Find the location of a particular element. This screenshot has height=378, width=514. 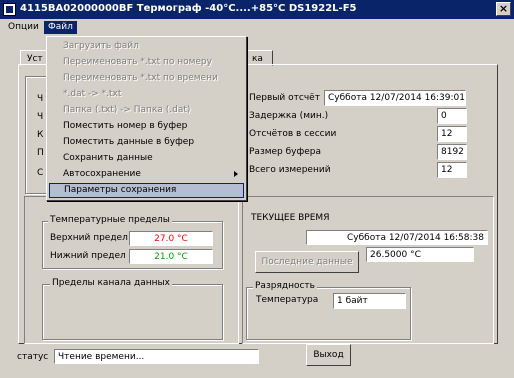

autosave-label: Автосохранение is located at coordinates (102, 174).